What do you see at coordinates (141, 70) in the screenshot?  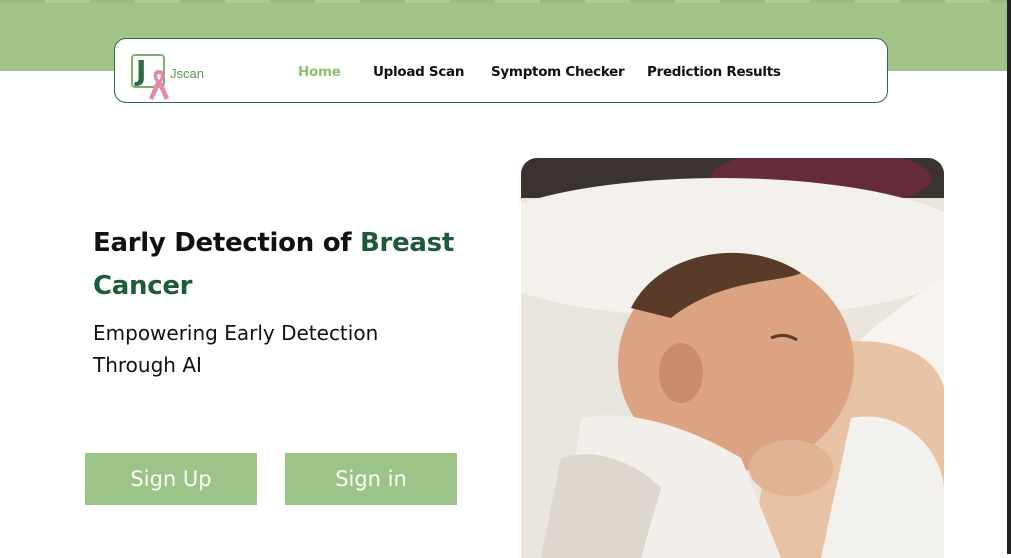 I see `logo-letter: J` at bounding box center [141, 70].